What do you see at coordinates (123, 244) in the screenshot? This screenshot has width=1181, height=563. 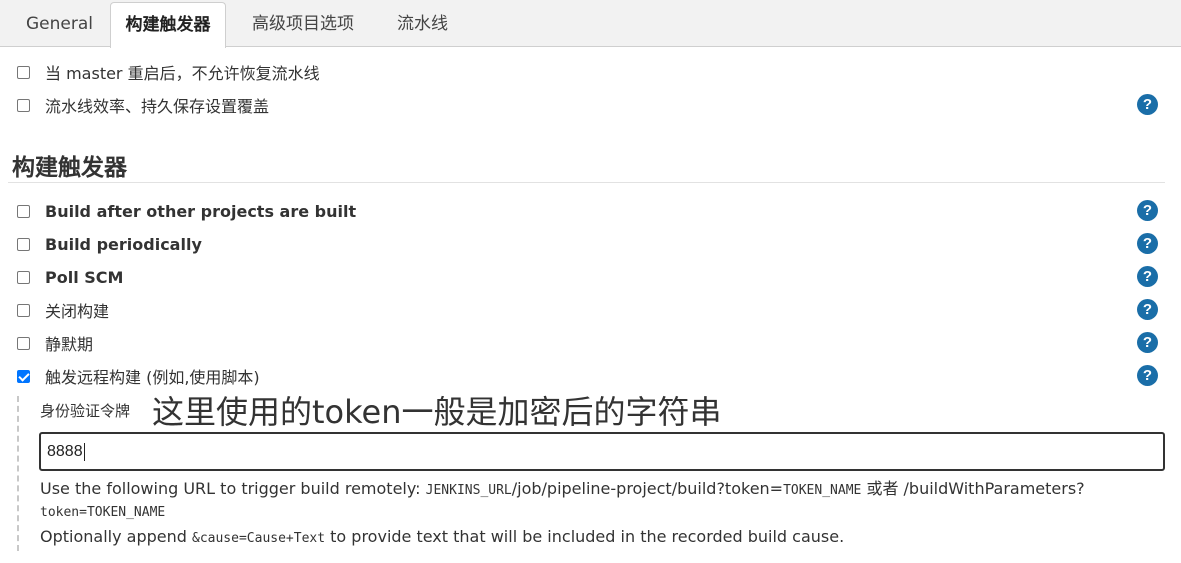 I see `build-periodically-label: Build periodically` at bounding box center [123, 244].